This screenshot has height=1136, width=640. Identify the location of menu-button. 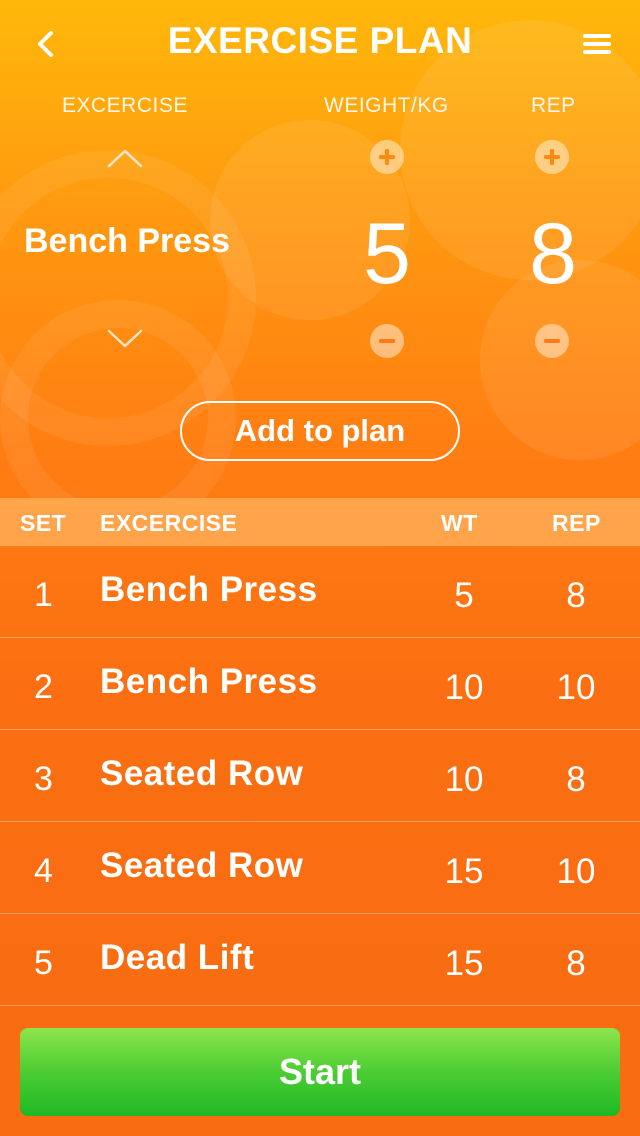
(597, 44).